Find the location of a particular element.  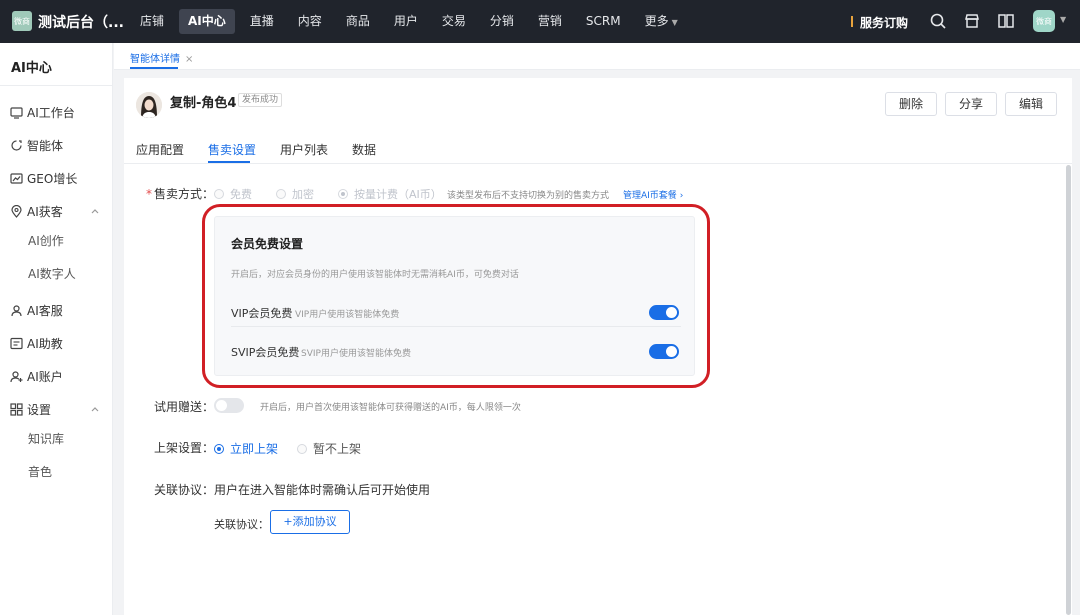

nav-item-distribution: 分销 is located at coordinates (502, 21).